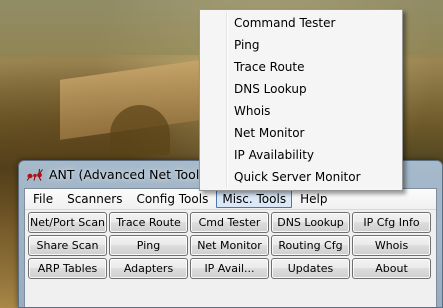  Describe the element at coordinates (148, 268) in the screenshot. I see `adapters-button: Adapters` at that location.